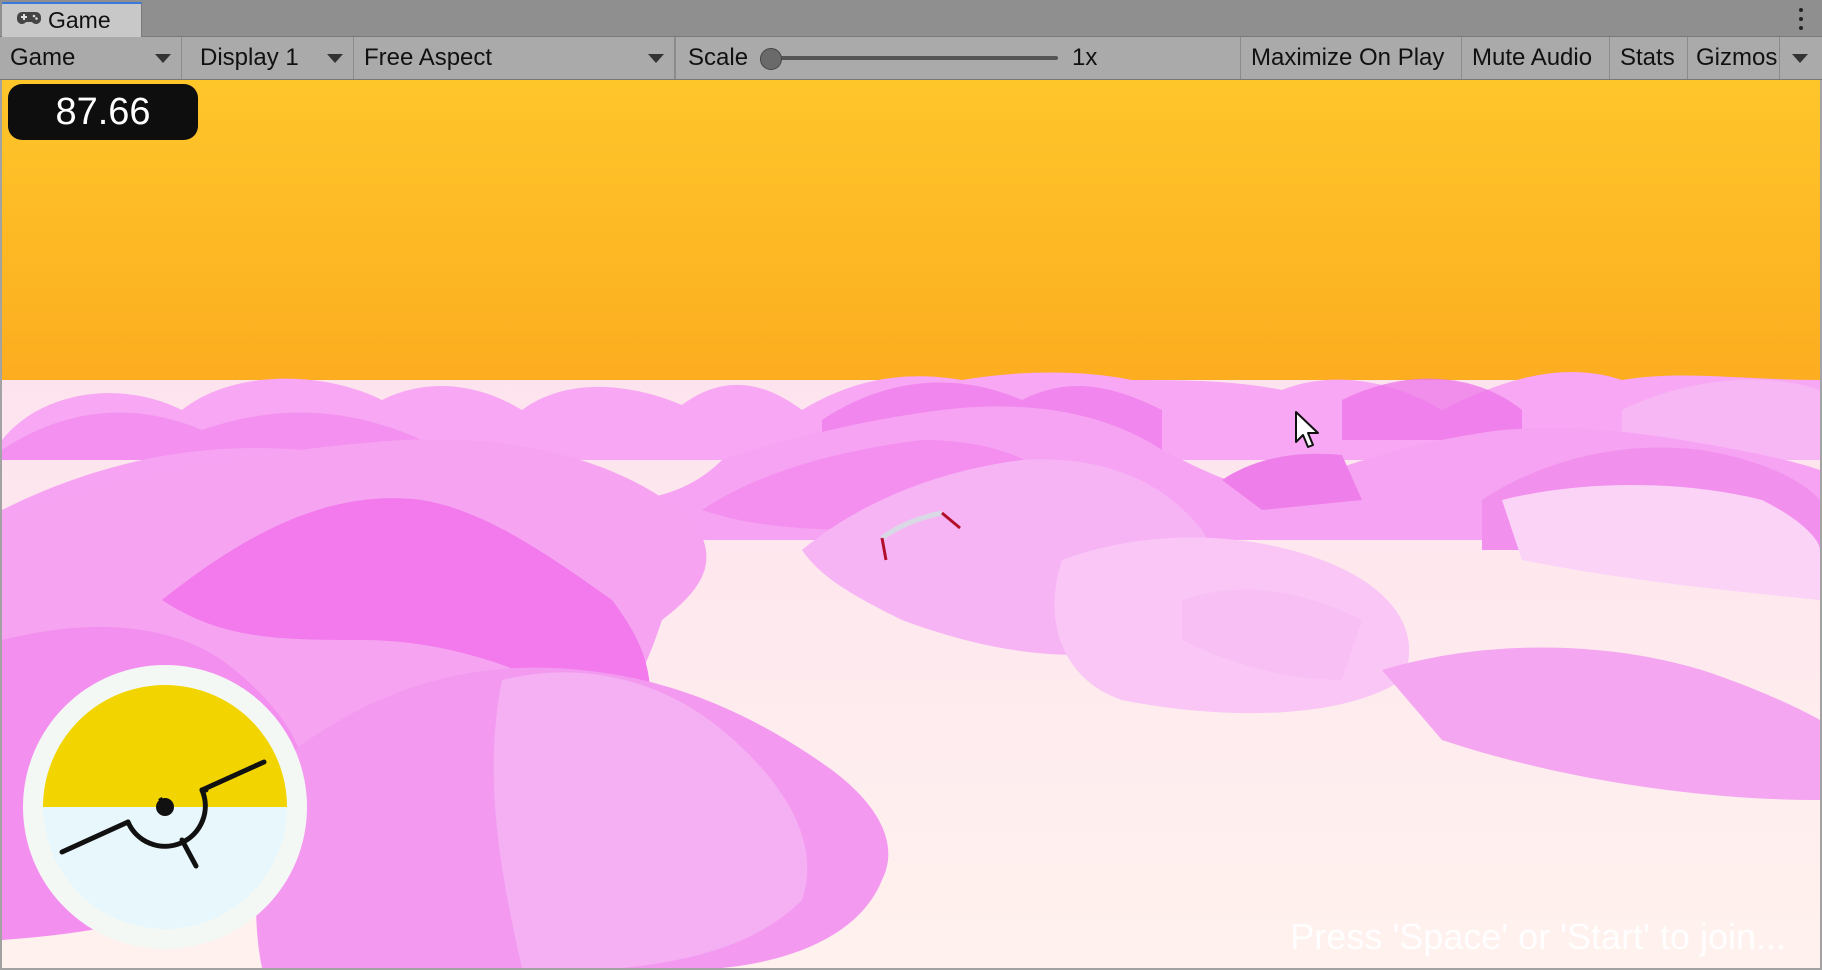 Image resolution: width=1822 pixels, height=970 pixels. I want to click on view-mode-dropdown: Game, so click(91, 58).